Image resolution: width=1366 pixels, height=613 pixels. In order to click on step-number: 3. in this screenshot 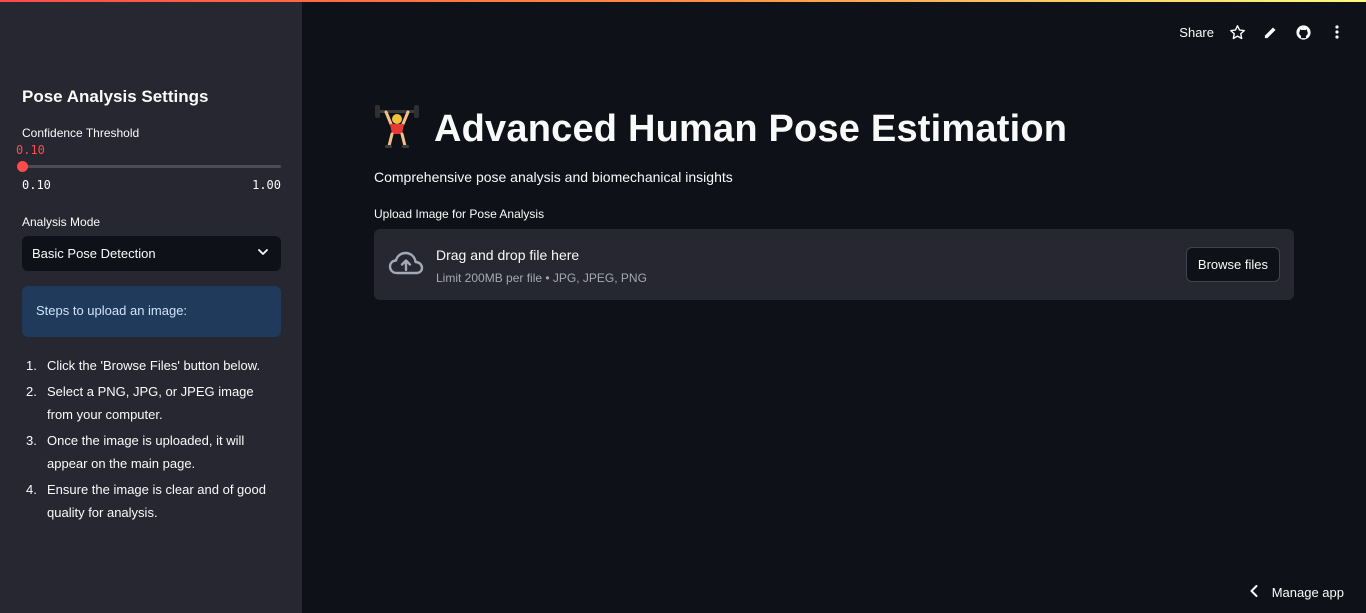, I will do `click(31, 440)`.